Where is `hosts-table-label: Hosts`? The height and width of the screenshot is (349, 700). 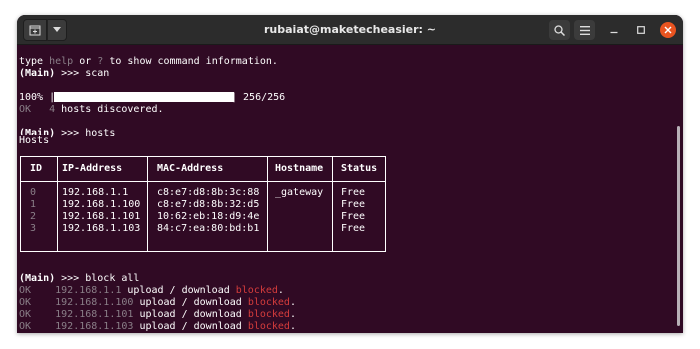 hosts-table-label: Hosts is located at coordinates (35, 141).